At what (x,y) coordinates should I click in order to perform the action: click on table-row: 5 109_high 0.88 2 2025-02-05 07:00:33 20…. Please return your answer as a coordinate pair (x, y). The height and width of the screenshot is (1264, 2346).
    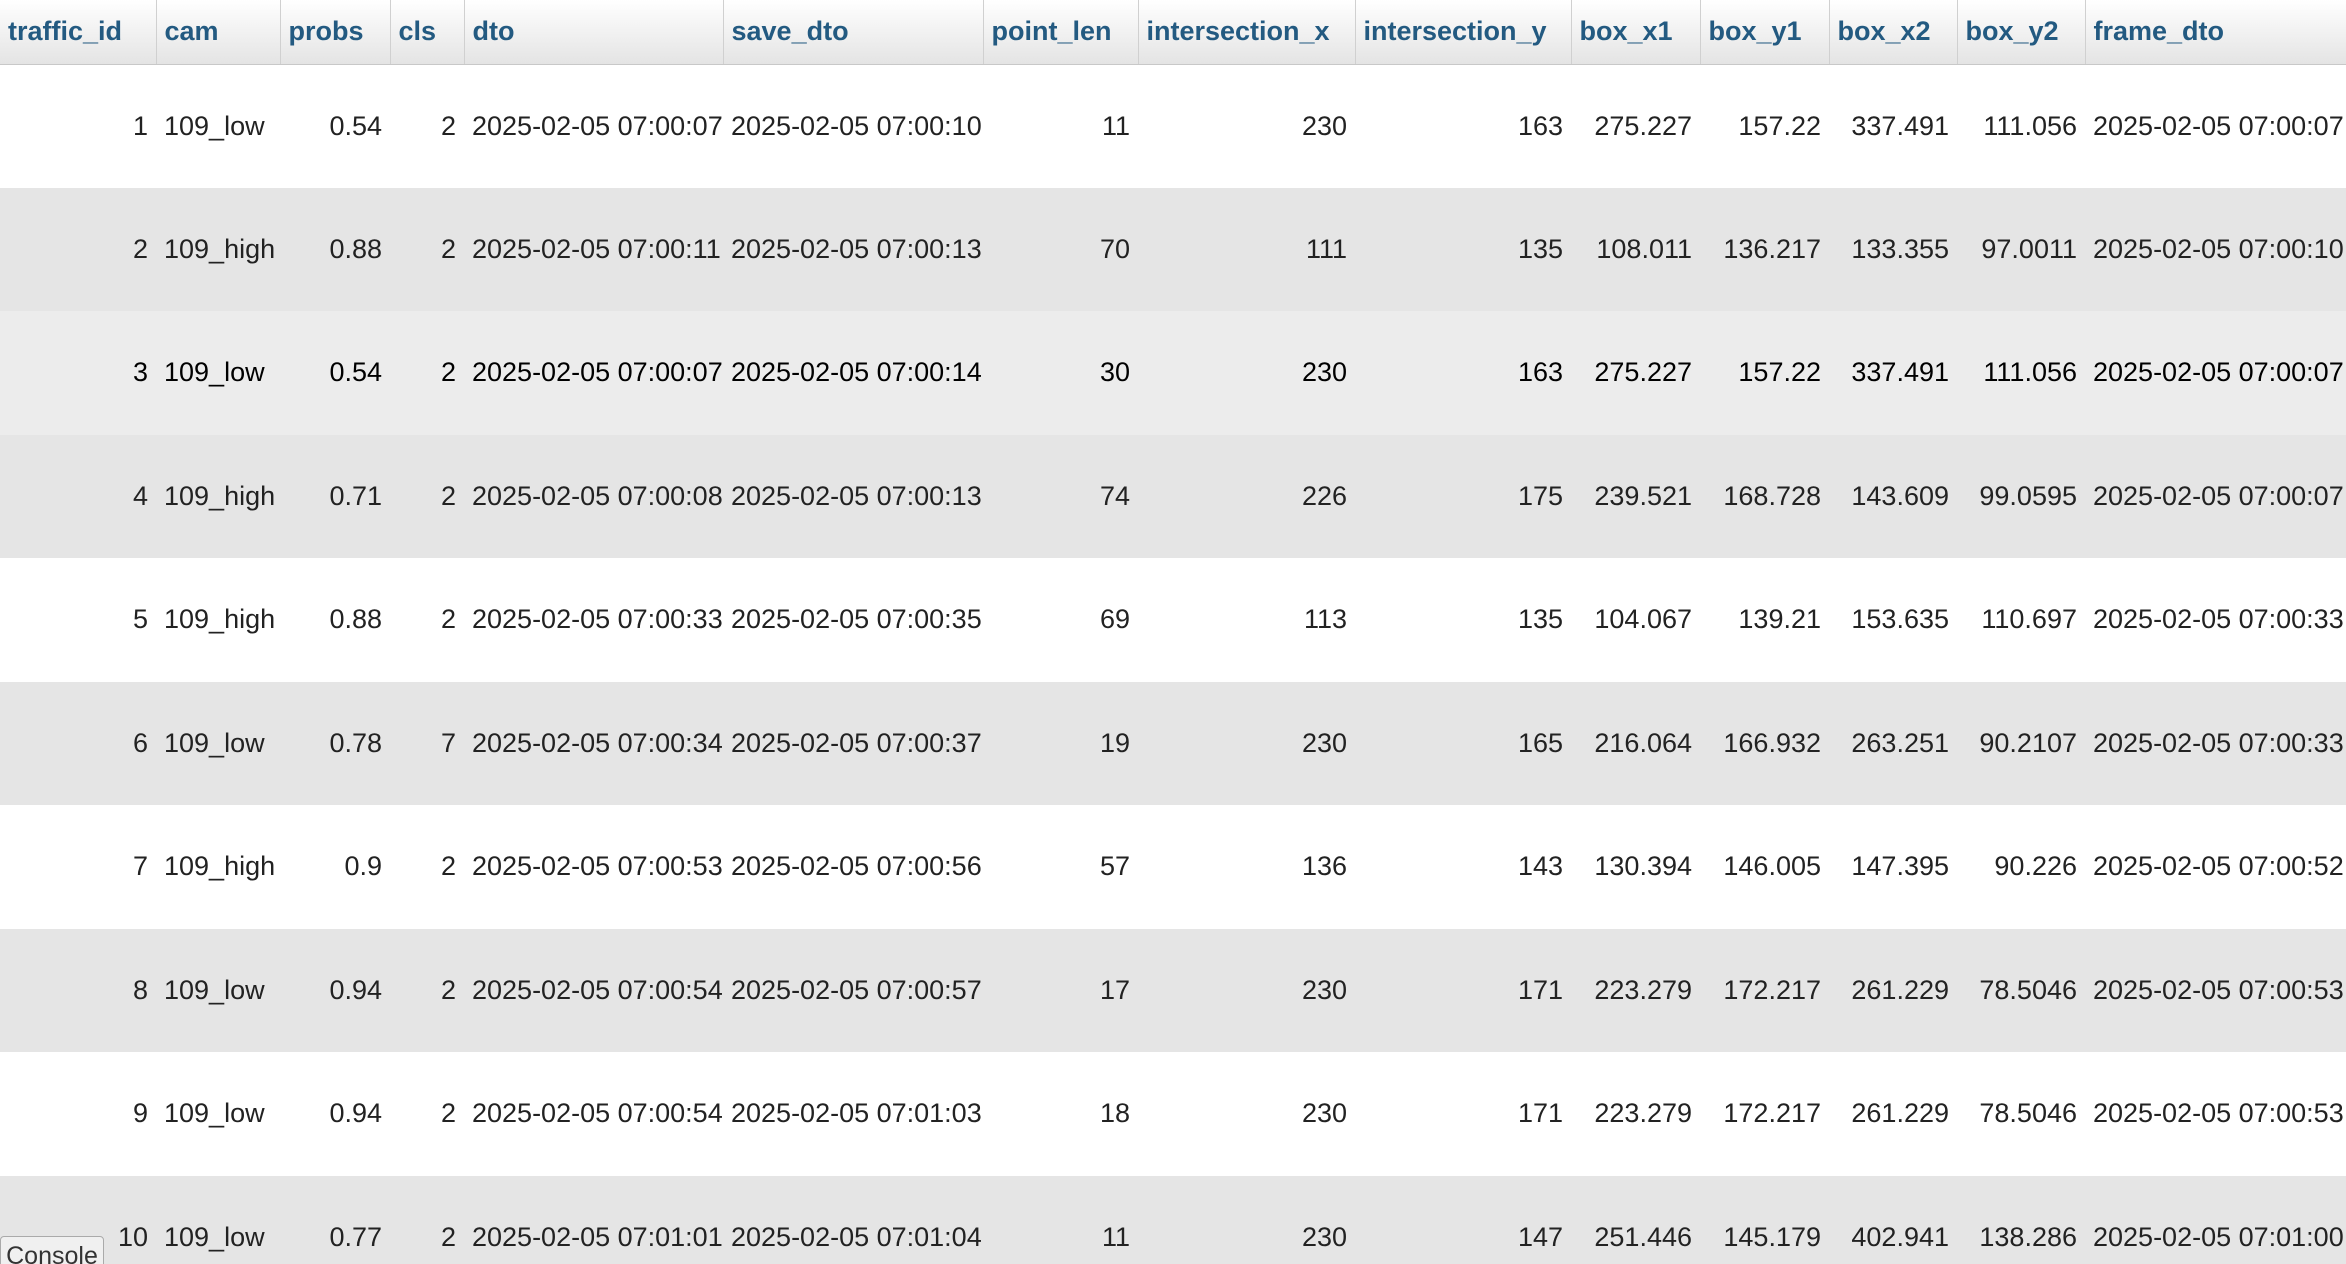
    Looking at the image, I should click on (1173, 620).